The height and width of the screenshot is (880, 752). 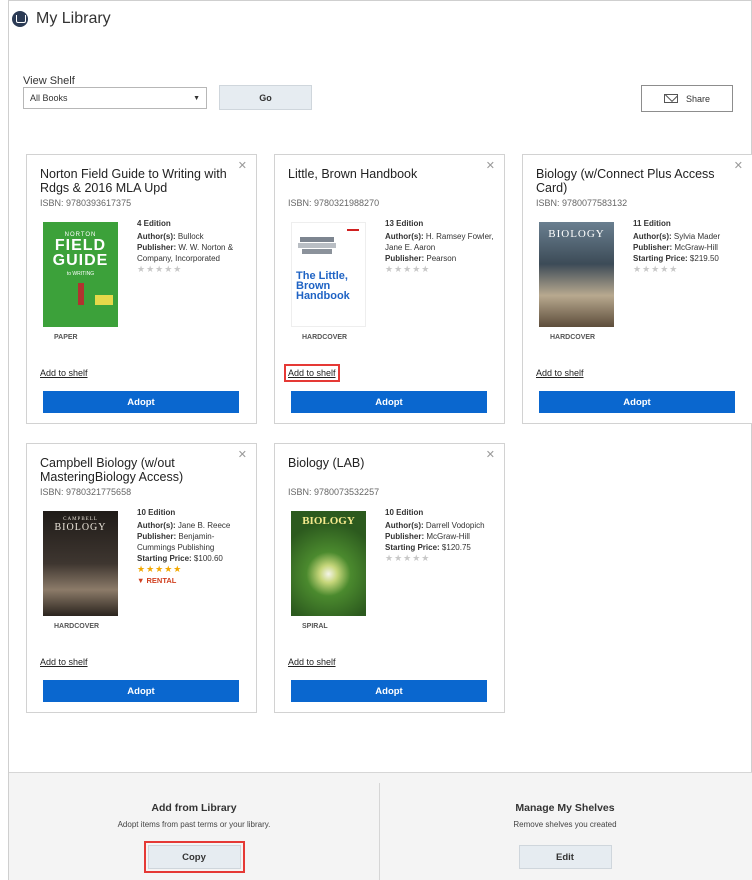 What do you see at coordinates (265, 97) in the screenshot?
I see `go-button: Go` at bounding box center [265, 97].